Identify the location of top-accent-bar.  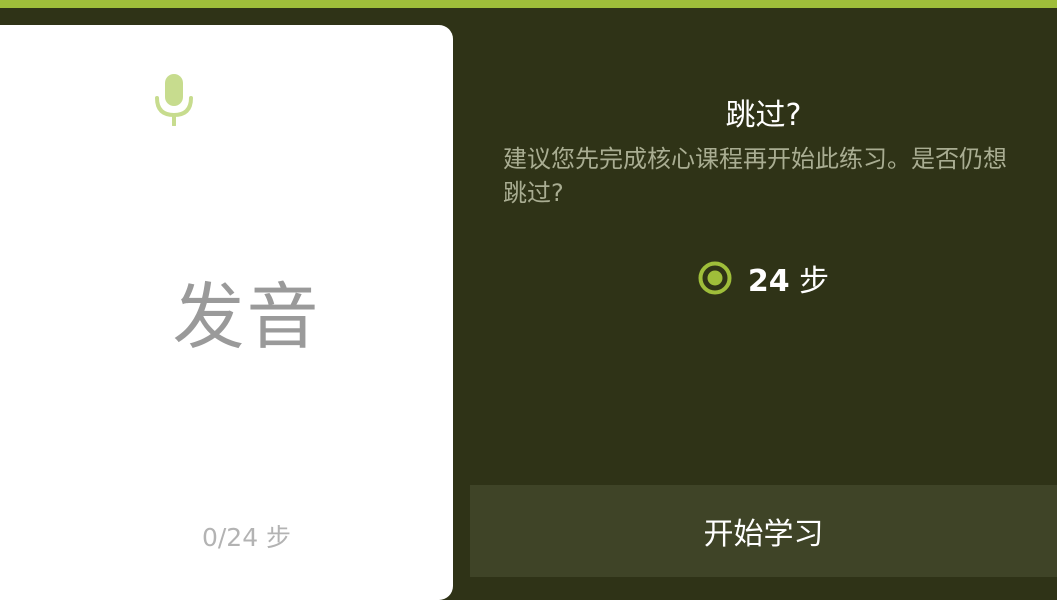
(528, 4).